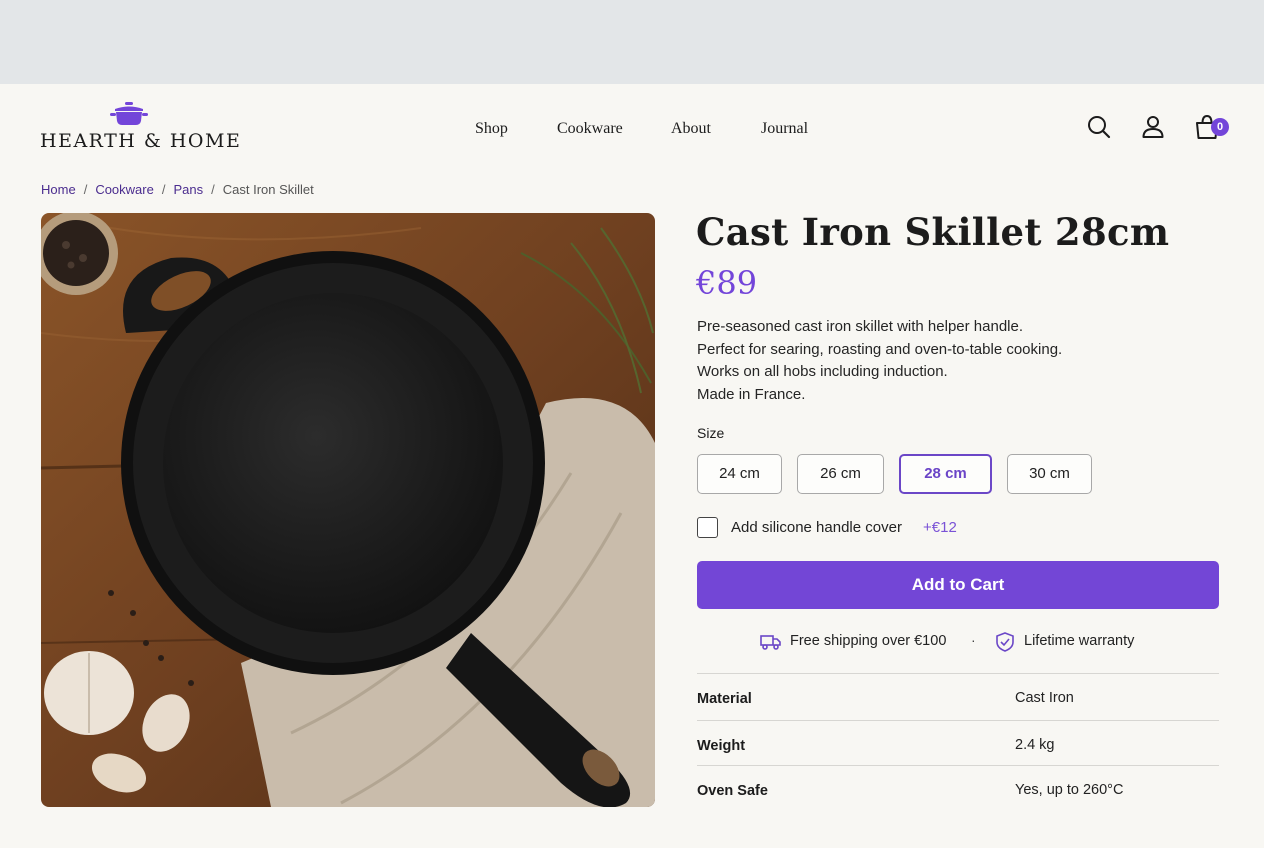 The image size is (1264, 848). What do you see at coordinates (940, 527) in the screenshot?
I see `addon-price: +€12` at bounding box center [940, 527].